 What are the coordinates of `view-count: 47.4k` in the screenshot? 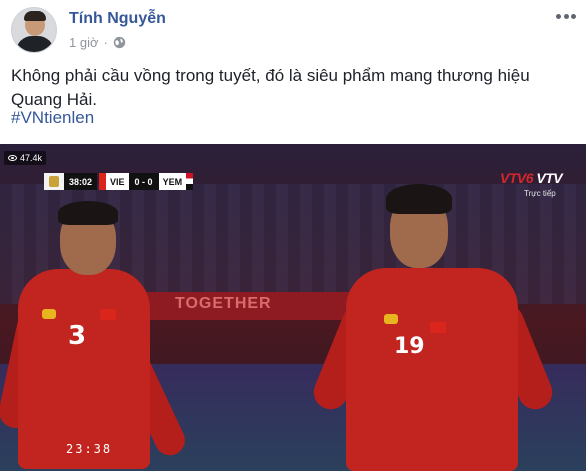 It's located at (31, 158).